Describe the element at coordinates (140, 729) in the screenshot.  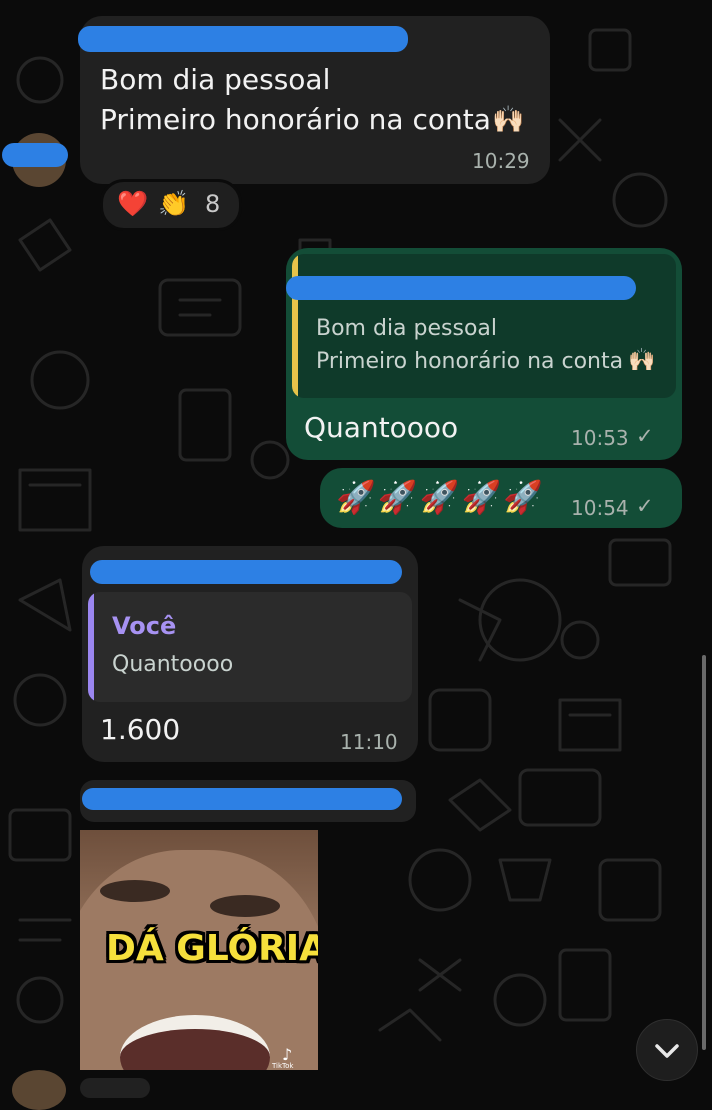
I see `message-text: 1.600` at that location.